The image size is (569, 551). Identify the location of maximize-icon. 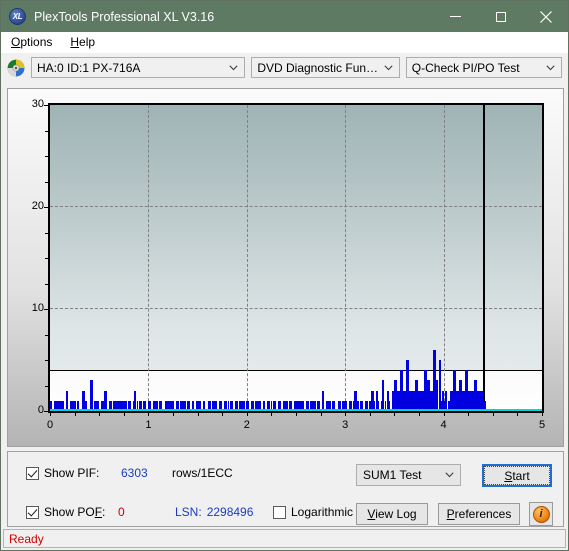
(500, 16).